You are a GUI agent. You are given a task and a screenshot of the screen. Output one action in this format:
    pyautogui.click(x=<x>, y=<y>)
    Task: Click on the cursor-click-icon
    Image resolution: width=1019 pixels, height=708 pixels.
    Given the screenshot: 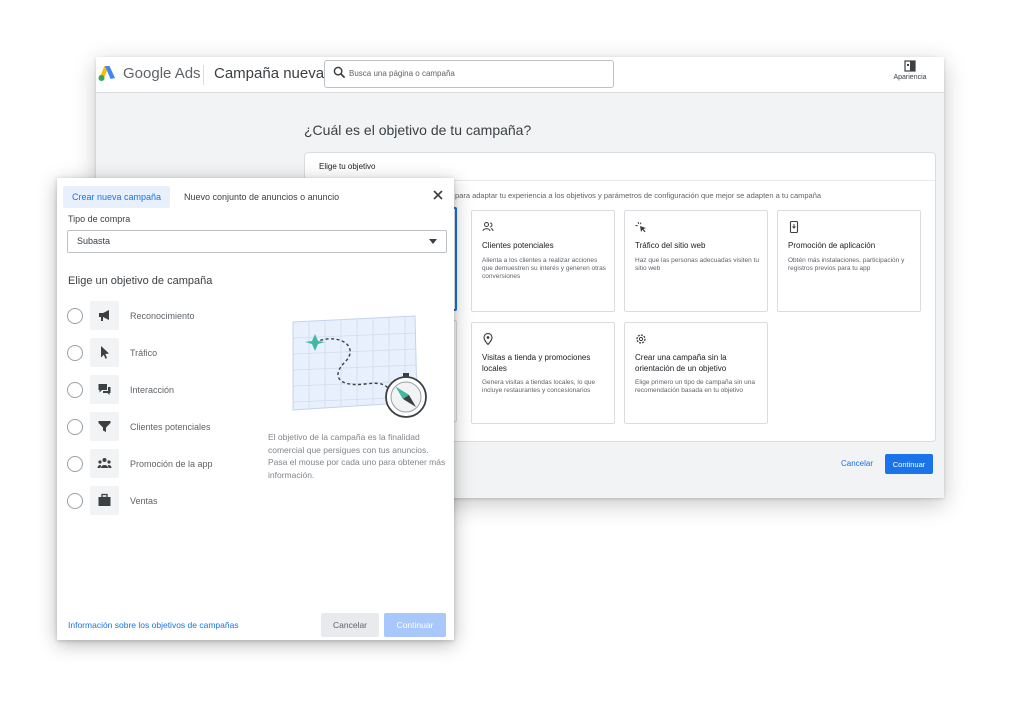 What is the action you would take?
    pyautogui.click(x=640, y=227)
    